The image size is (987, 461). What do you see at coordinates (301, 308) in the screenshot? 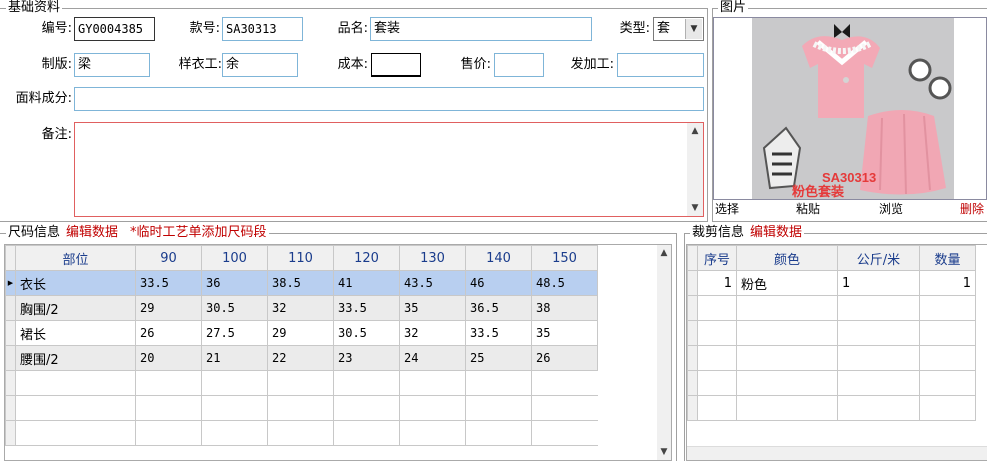
I see `table-row: 胸围/2 29 30.5 32 33.5 35 36.5 38` at bounding box center [301, 308].